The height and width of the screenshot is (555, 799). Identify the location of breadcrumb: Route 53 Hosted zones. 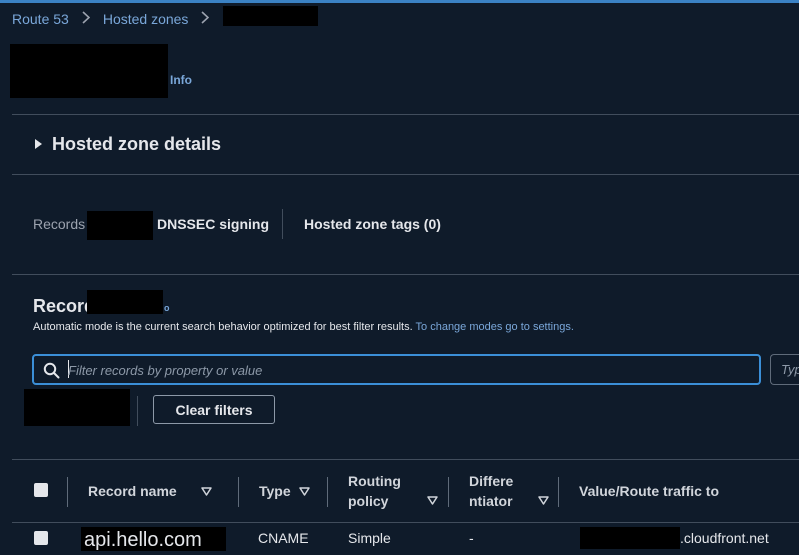
(117, 19).